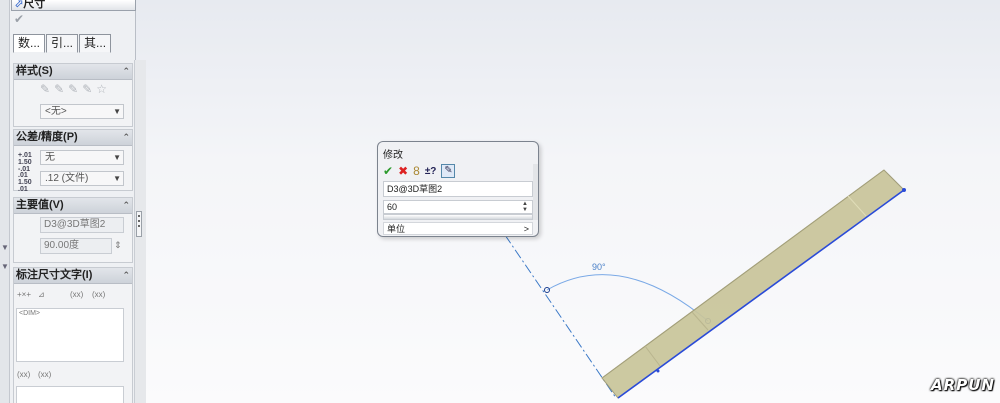 The width and height of the screenshot is (1000, 403). Describe the element at coordinates (101, 89) in the screenshot. I see `load-style-icon: ☆` at that location.